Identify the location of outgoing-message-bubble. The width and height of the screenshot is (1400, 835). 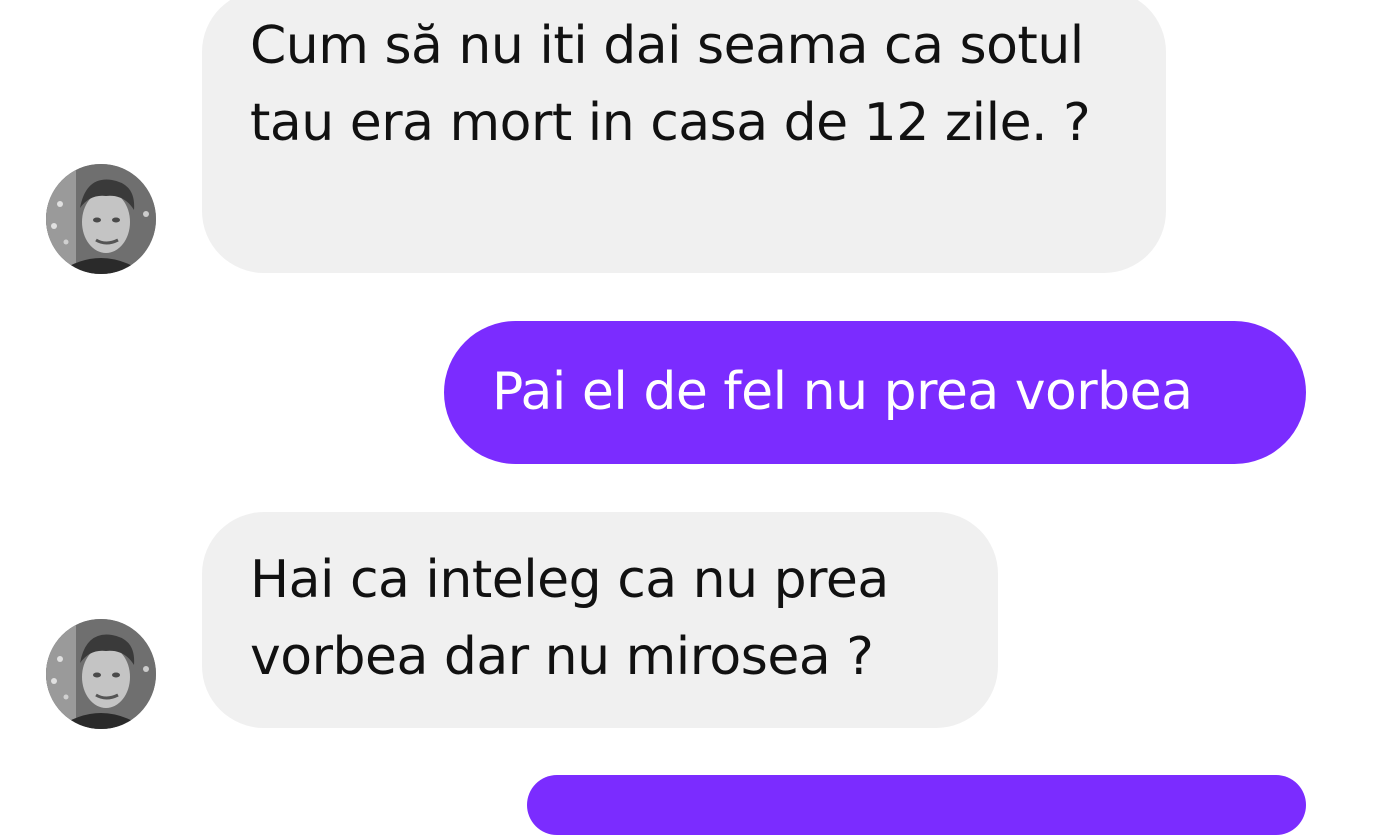
(916, 805).